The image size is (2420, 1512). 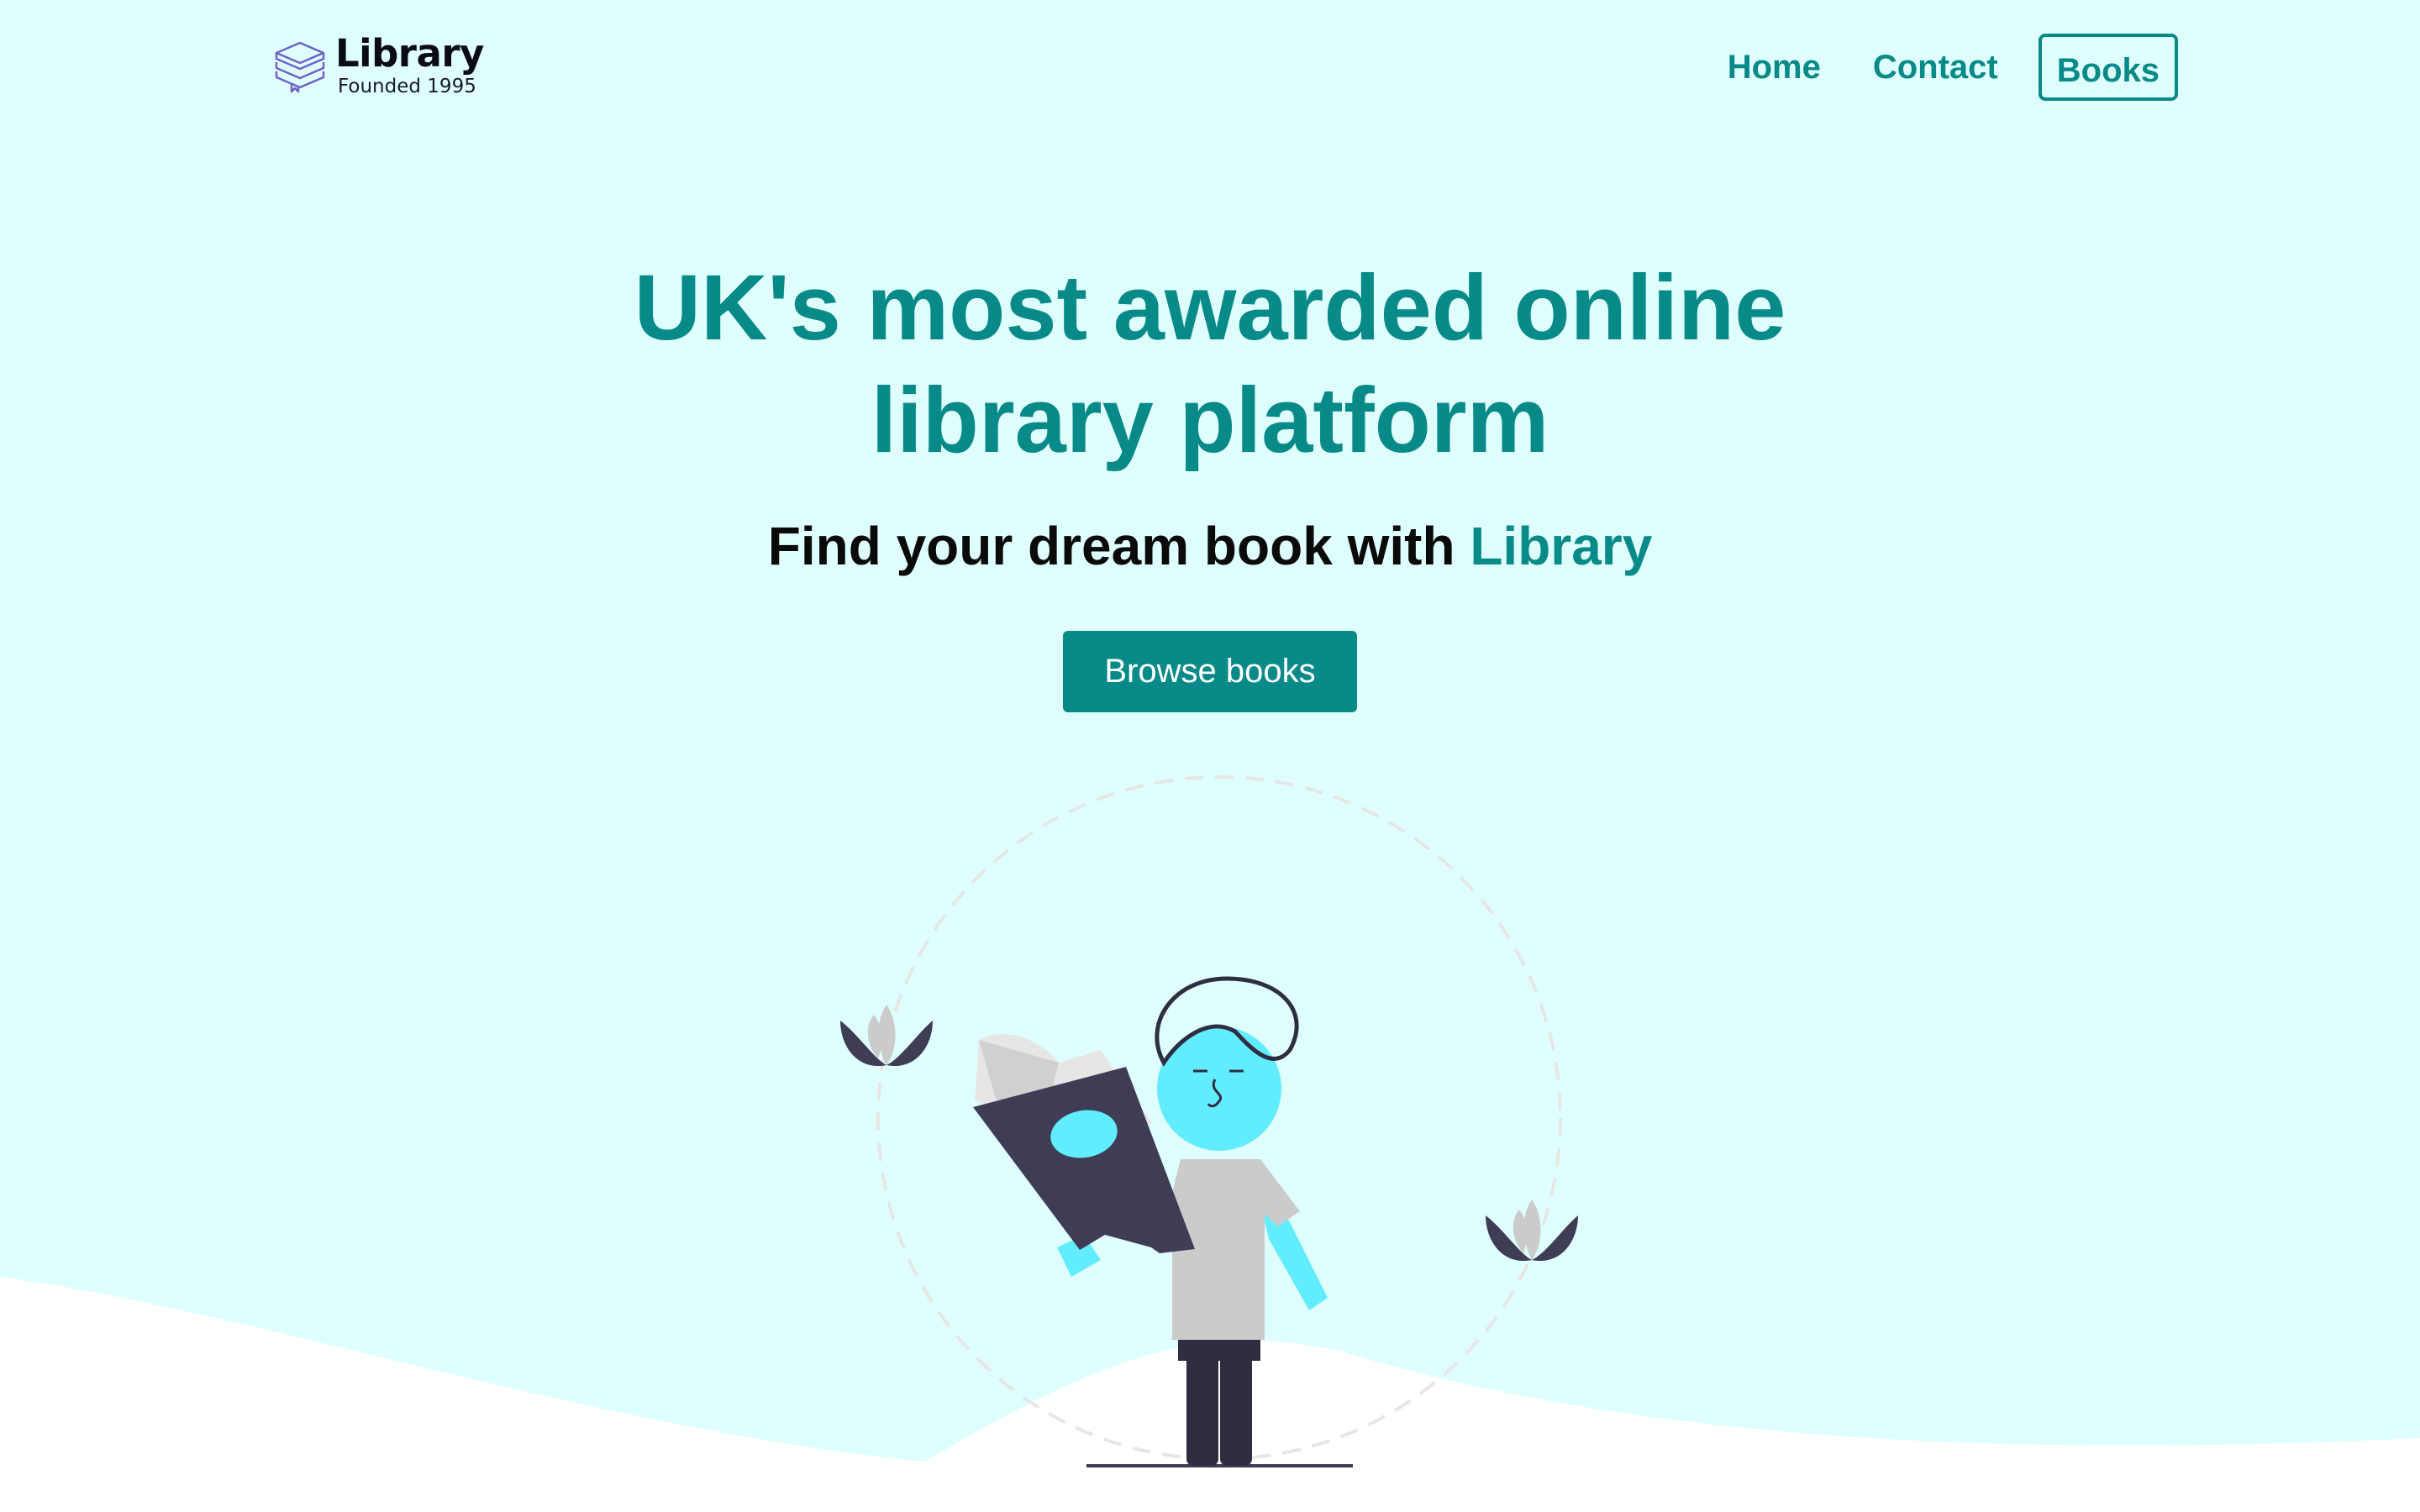 I want to click on plant-right, so click(x=1532, y=1231).